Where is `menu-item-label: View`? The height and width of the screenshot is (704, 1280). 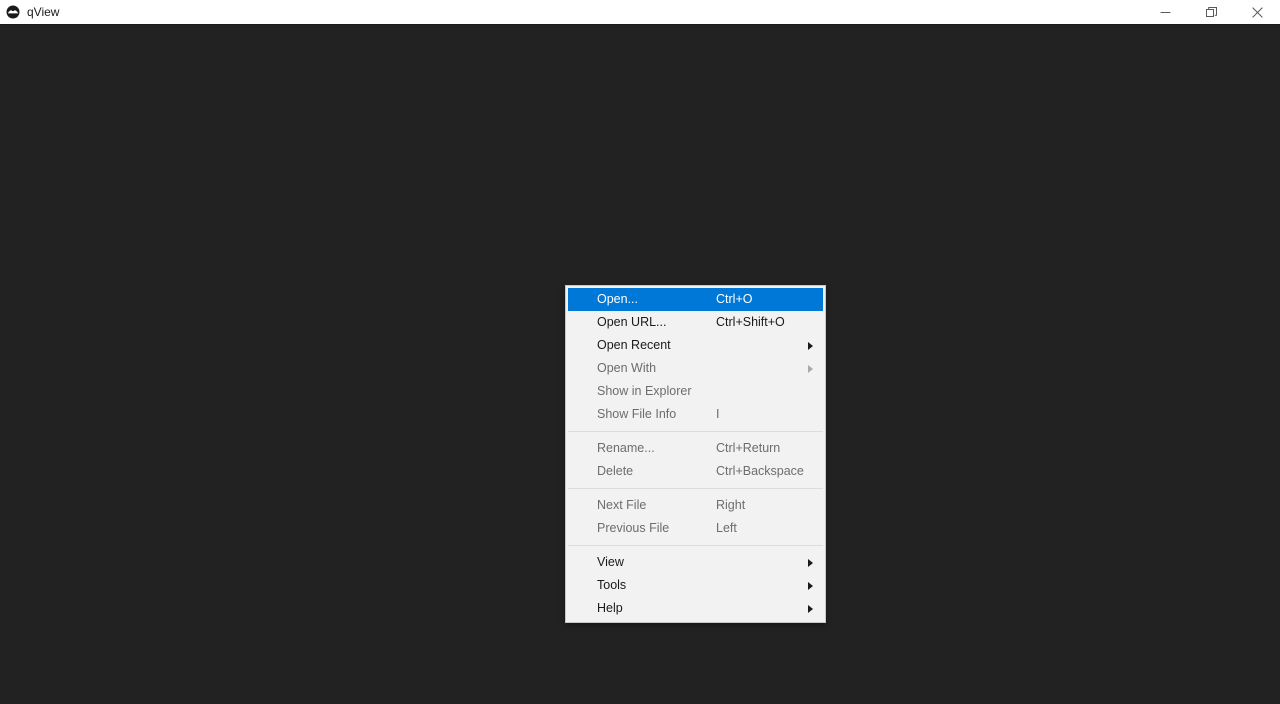
menu-item-label: View is located at coordinates (610, 562).